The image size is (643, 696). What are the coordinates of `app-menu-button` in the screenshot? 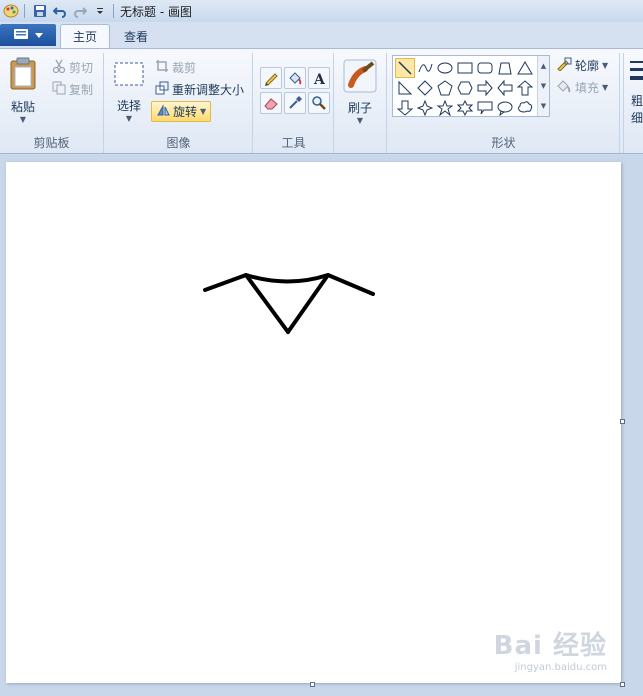 It's located at (28, 35).